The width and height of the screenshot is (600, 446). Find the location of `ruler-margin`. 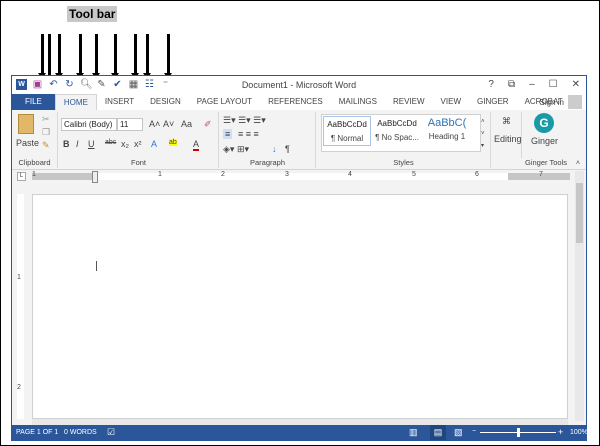

ruler-margin is located at coordinates (63, 176).